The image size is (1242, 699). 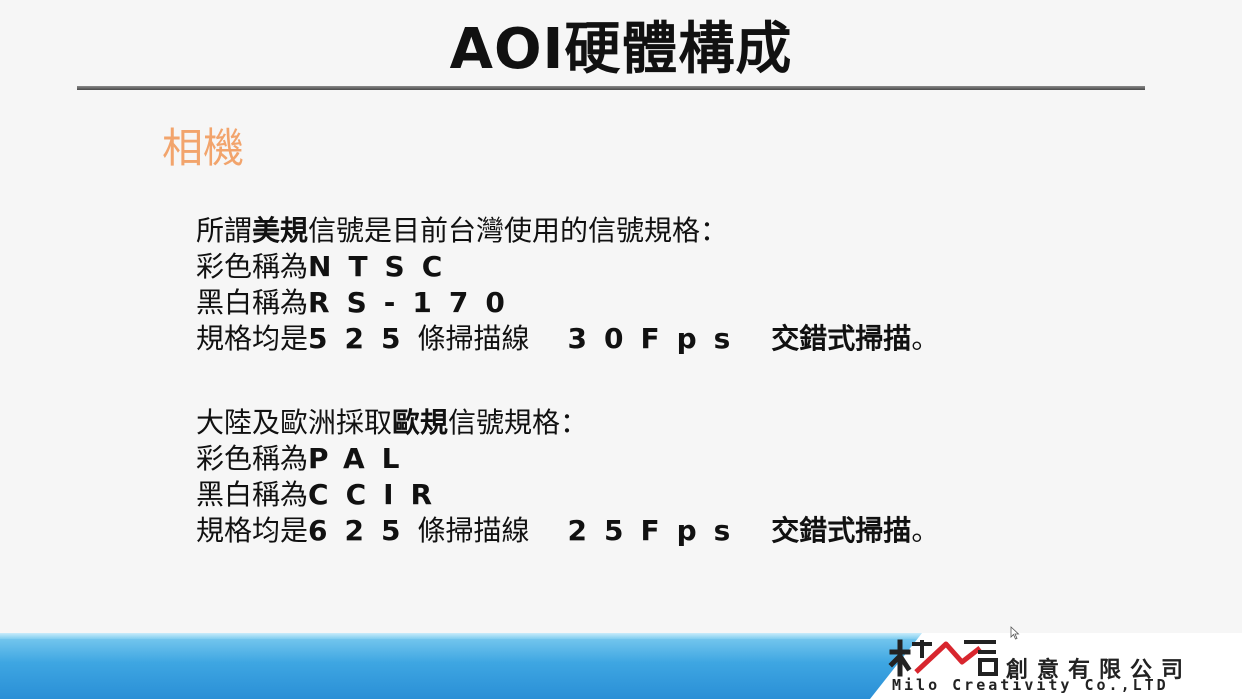 I want to click on section-heading: 相機, so click(x=203, y=148).